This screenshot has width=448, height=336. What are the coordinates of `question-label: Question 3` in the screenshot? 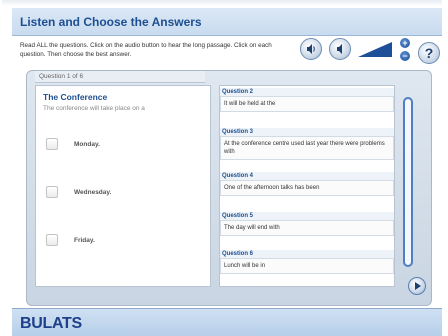 It's located at (307, 132).